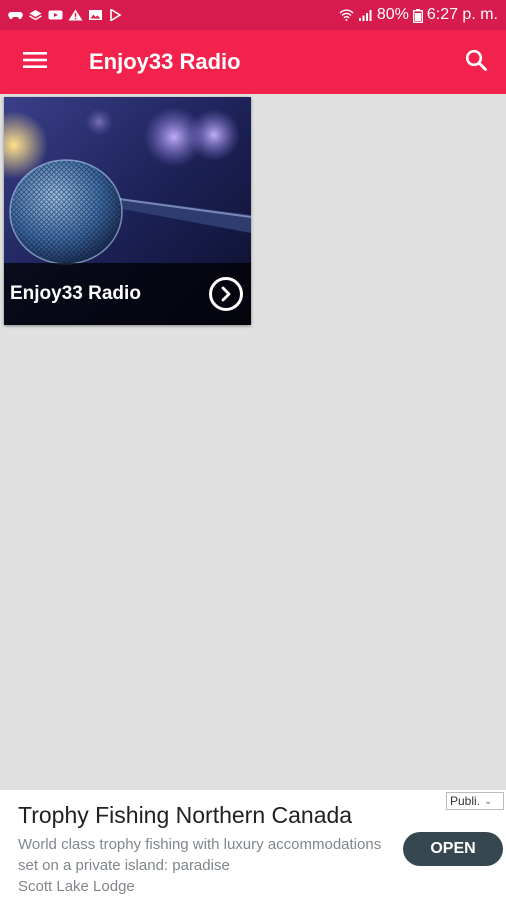 The width and height of the screenshot is (506, 900). What do you see at coordinates (75, 15) in the screenshot?
I see `warning-icon` at bounding box center [75, 15].